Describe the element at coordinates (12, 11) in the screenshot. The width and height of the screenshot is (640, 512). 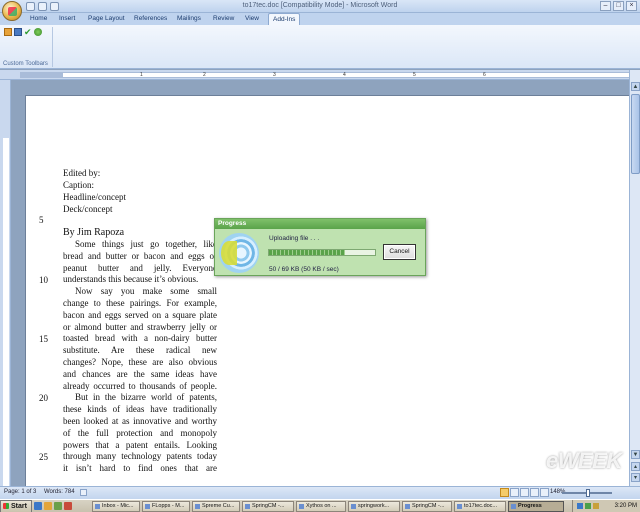
I see `office-button` at that location.